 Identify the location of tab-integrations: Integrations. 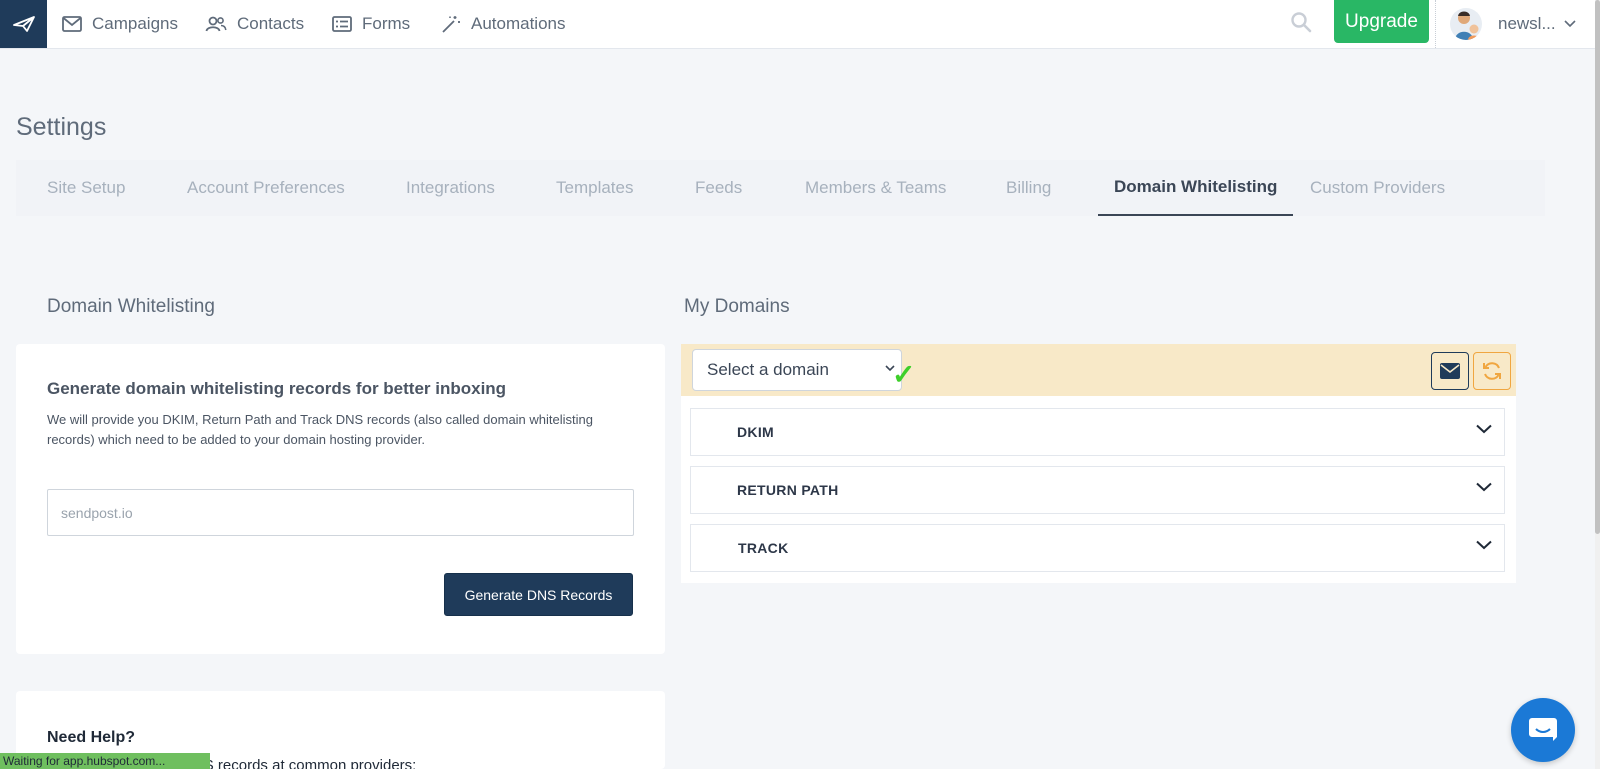
(450, 188).